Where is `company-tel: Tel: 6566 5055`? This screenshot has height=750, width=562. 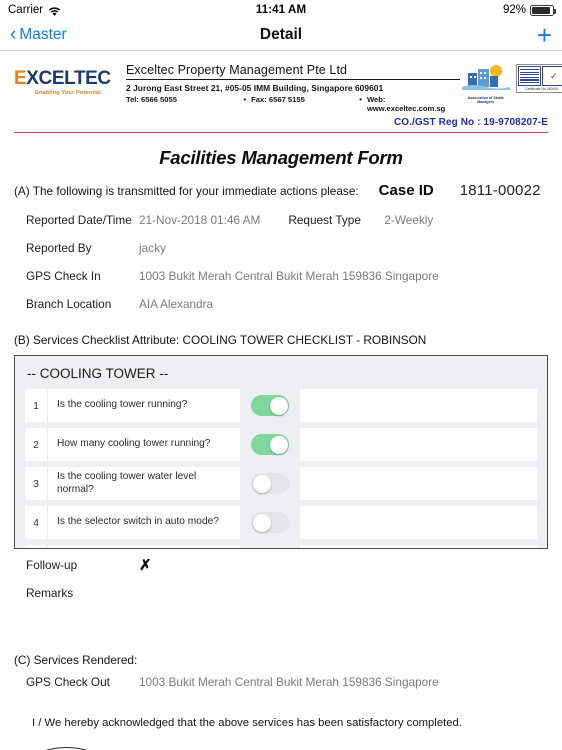 company-tel: Tel: 6566 5055 is located at coordinates (151, 99).